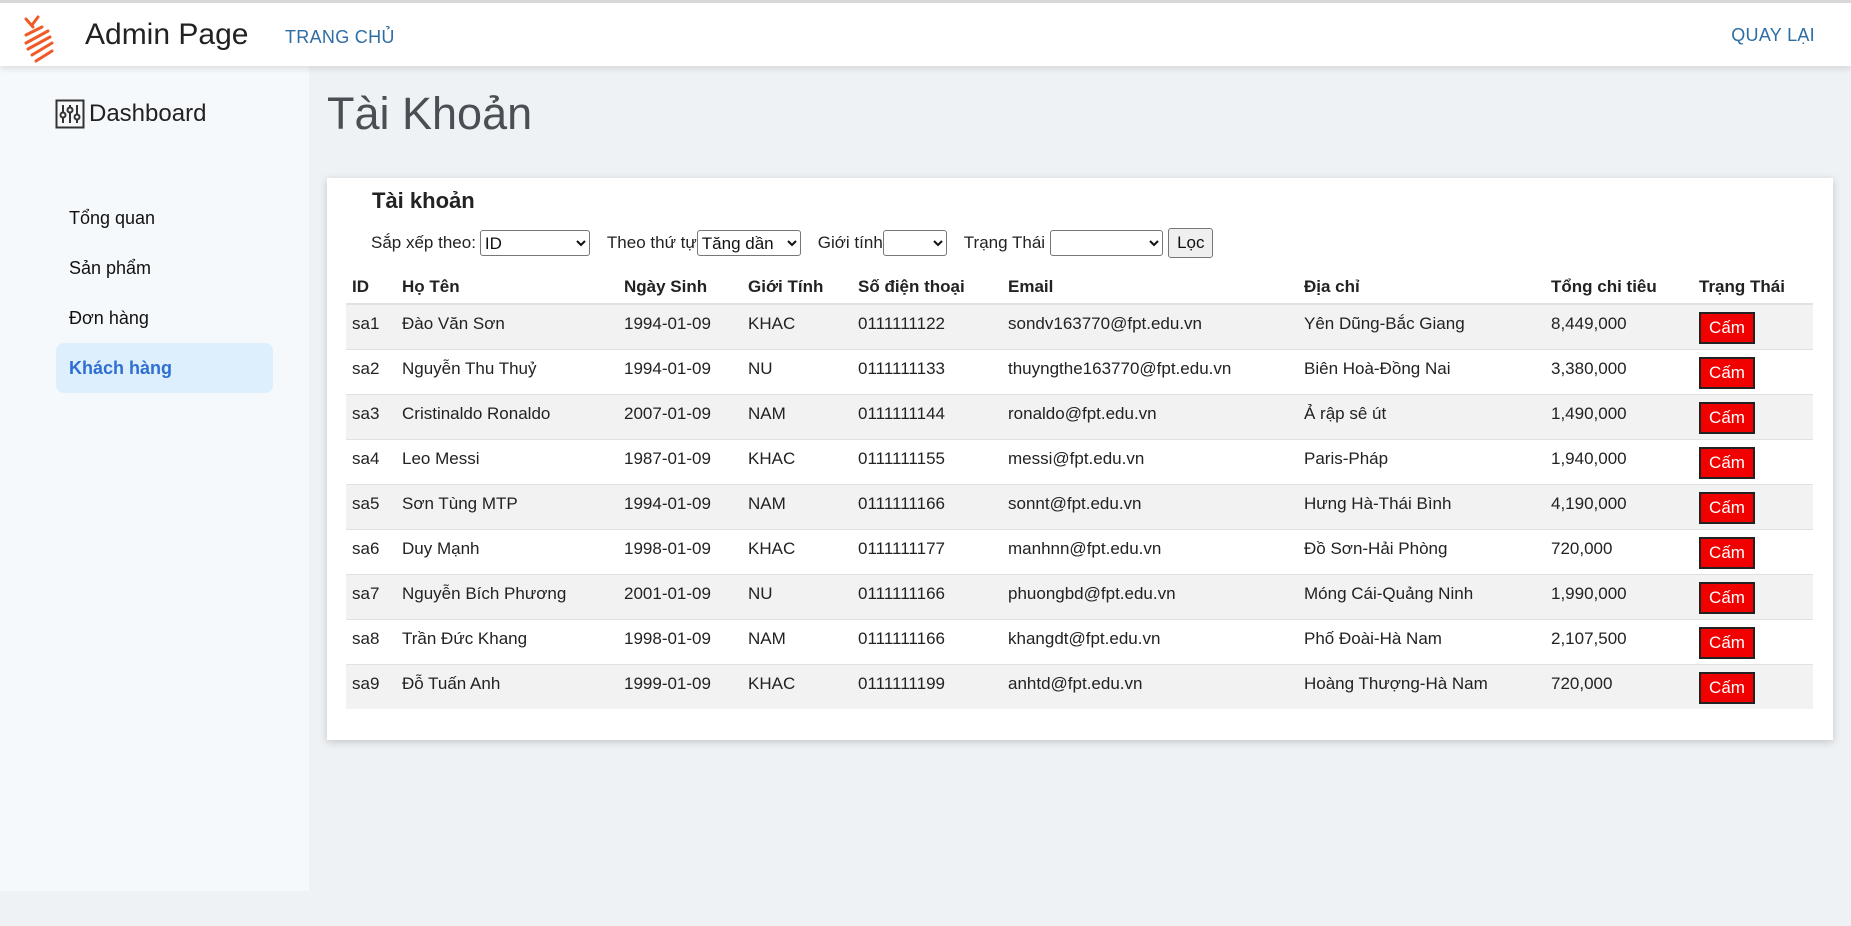 The image size is (1851, 926). I want to click on cell-id: sa6, so click(371, 551).